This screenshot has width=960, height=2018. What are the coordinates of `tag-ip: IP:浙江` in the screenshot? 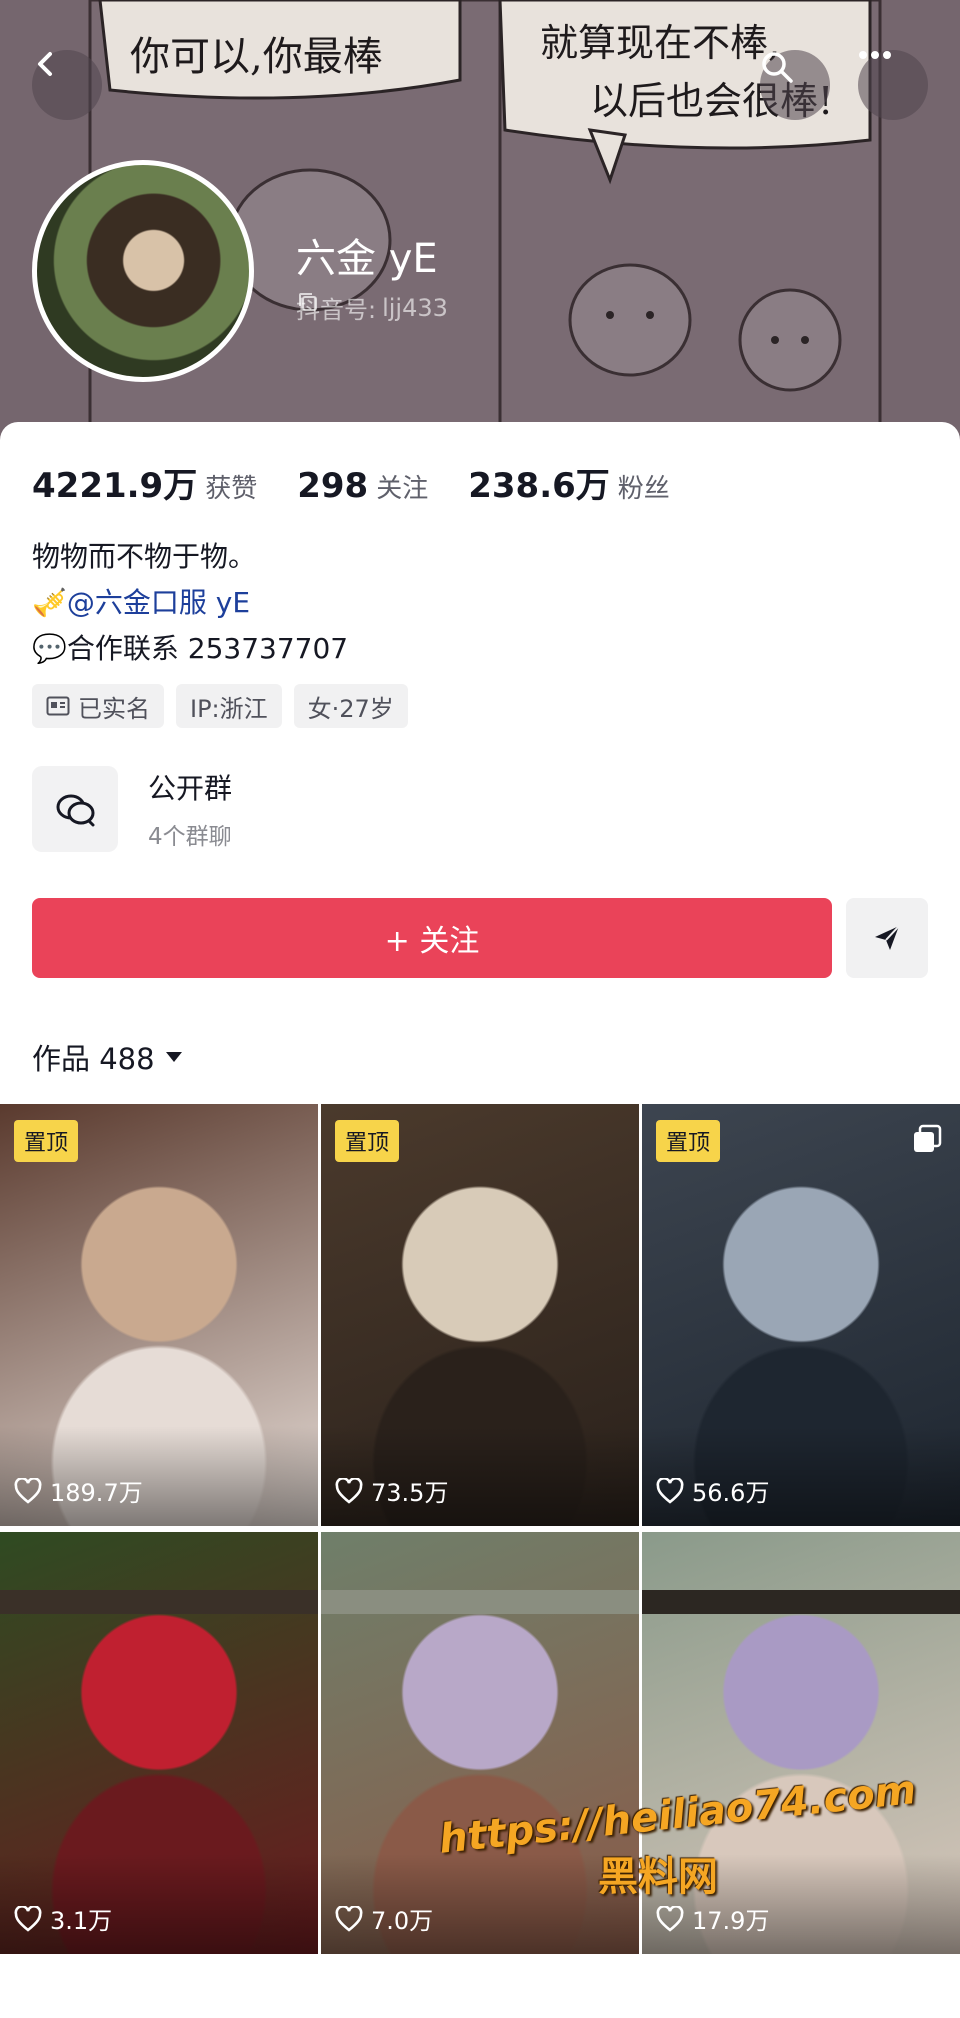 It's located at (229, 706).